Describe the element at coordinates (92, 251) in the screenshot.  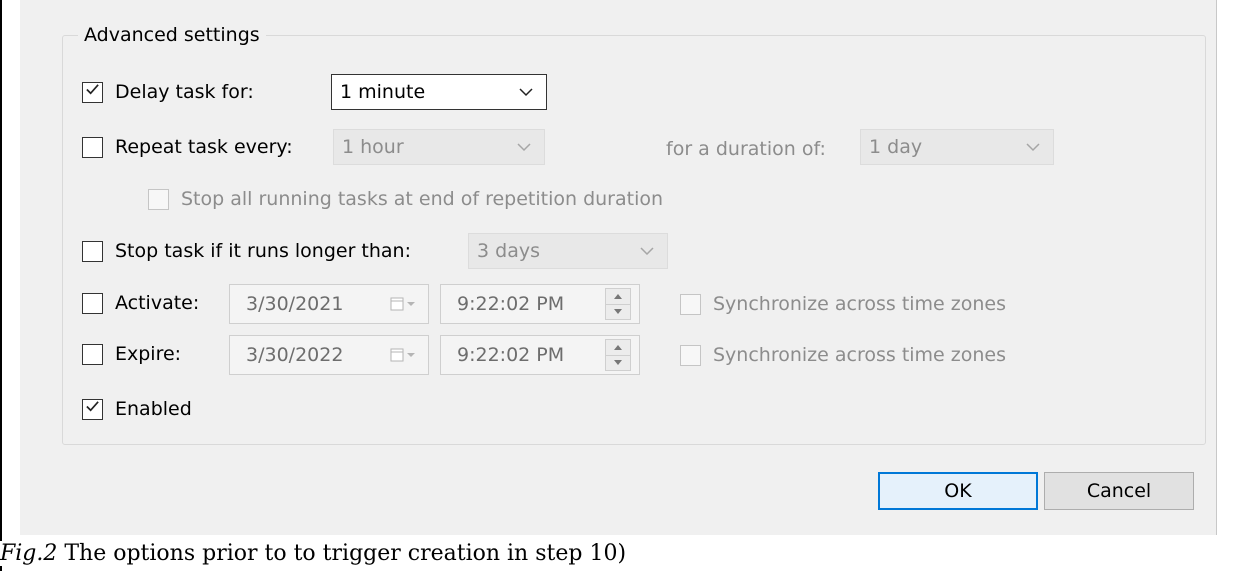
I see `stop-task-checkbox` at that location.